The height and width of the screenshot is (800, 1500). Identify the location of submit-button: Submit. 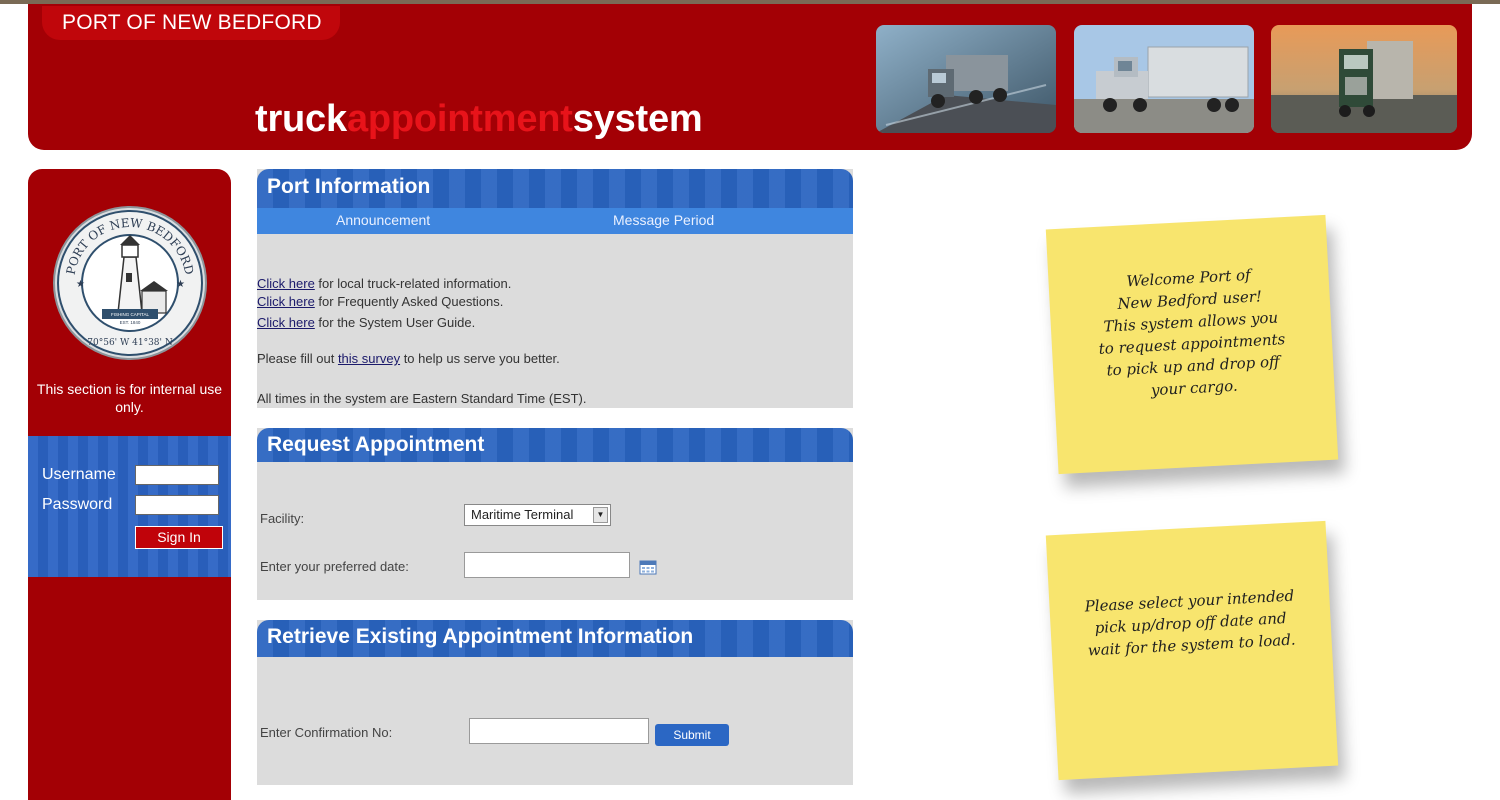
(692, 735).